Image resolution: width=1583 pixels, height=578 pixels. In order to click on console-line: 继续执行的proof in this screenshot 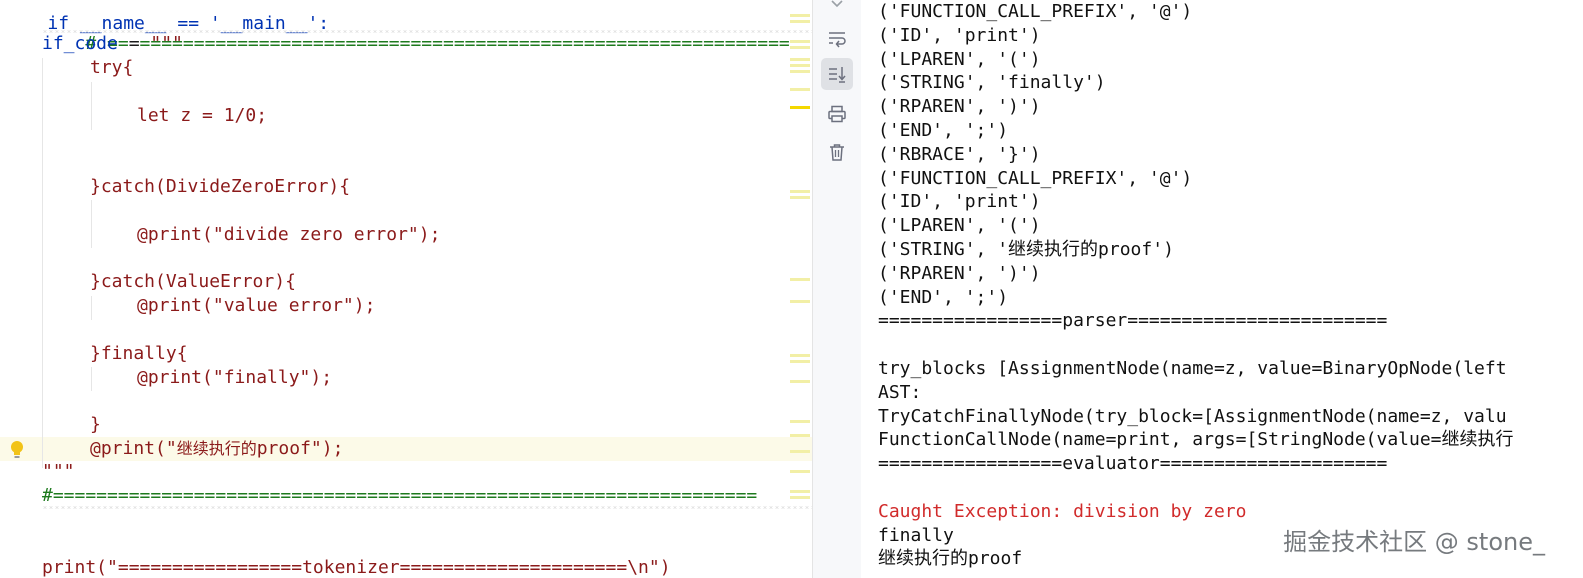, I will do `click(950, 559)`.